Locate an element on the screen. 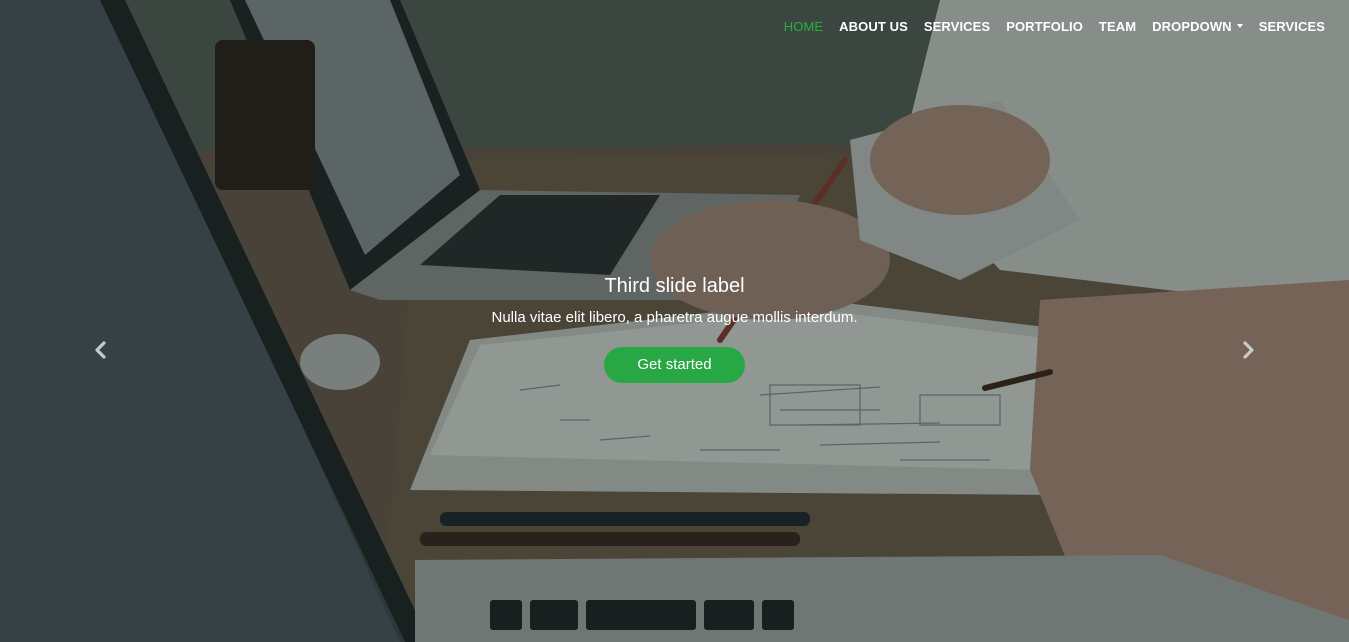 This screenshot has width=1349, height=642. carousel-prev-button is located at coordinates (101, 350).